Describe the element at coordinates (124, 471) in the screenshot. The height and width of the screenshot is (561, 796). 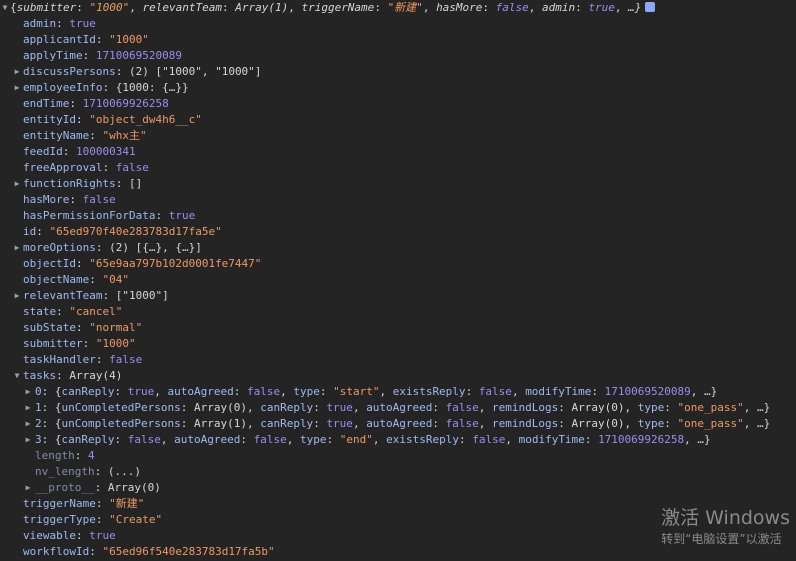
I see `getter-value: (...)` at that location.